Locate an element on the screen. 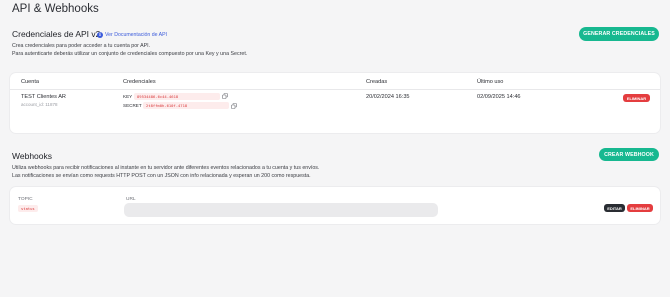 Image resolution: width=670 pixels, height=297 pixels. api-docs-link-label: Ver Documentación de API is located at coordinates (136, 35).